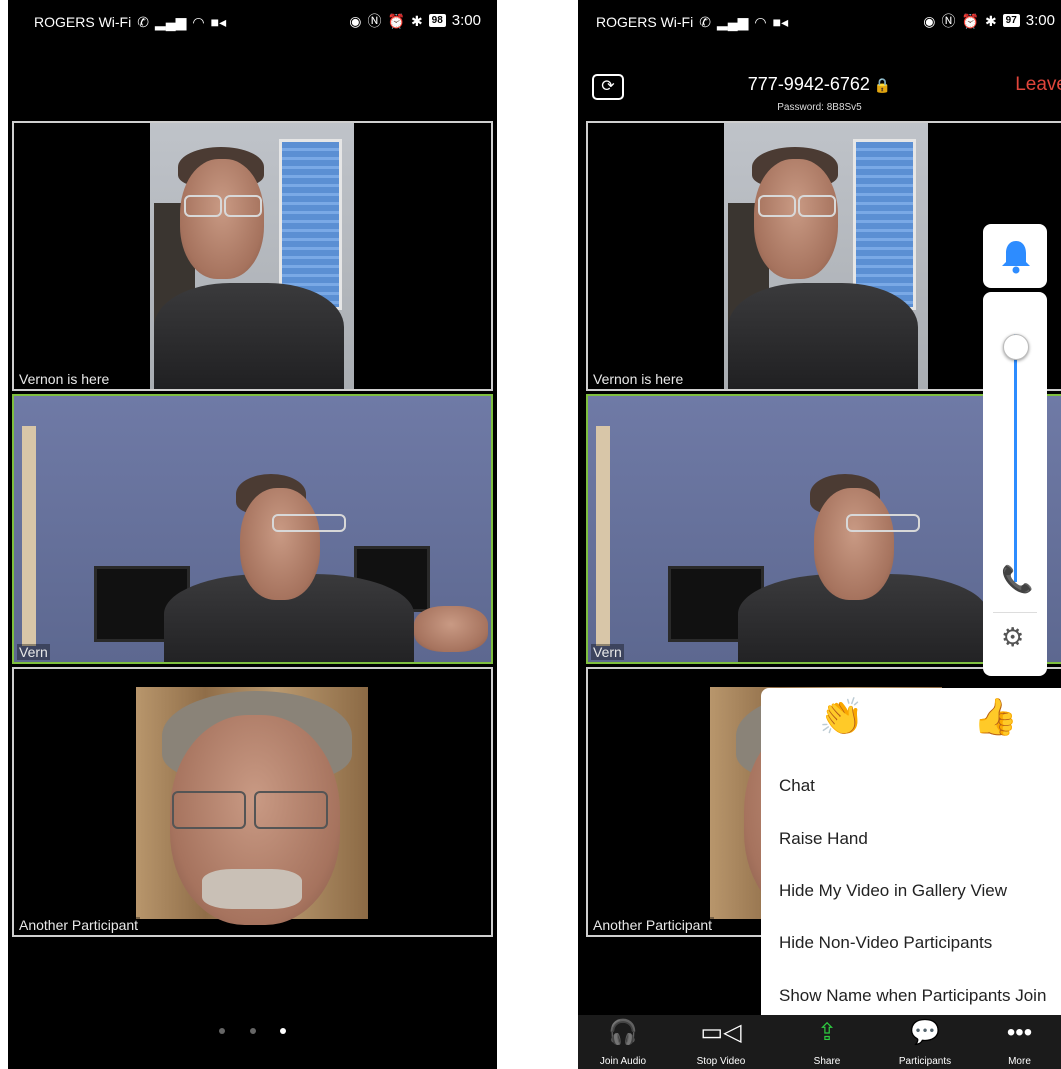 This screenshot has width=1061, height=1069. Describe the element at coordinates (1011, 20) in the screenshot. I see `battery-icon: 97` at that location.